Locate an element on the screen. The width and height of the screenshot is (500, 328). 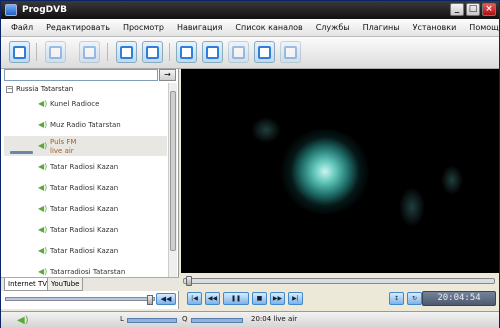
level-label-left: L is located at coordinates (122, 319).